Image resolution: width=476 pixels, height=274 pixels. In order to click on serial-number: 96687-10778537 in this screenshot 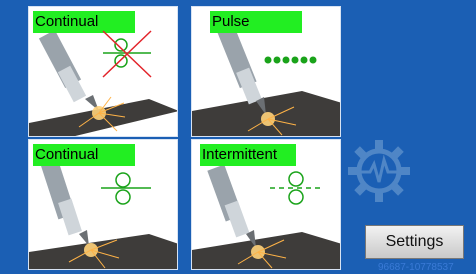, I will do `click(416, 267)`.